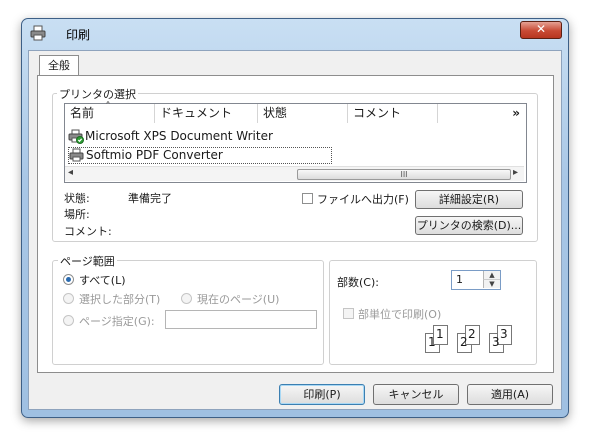 The height and width of the screenshot is (439, 589). What do you see at coordinates (307, 198) in the screenshot?
I see `print-to-file-checkbox` at bounding box center [307, 198].